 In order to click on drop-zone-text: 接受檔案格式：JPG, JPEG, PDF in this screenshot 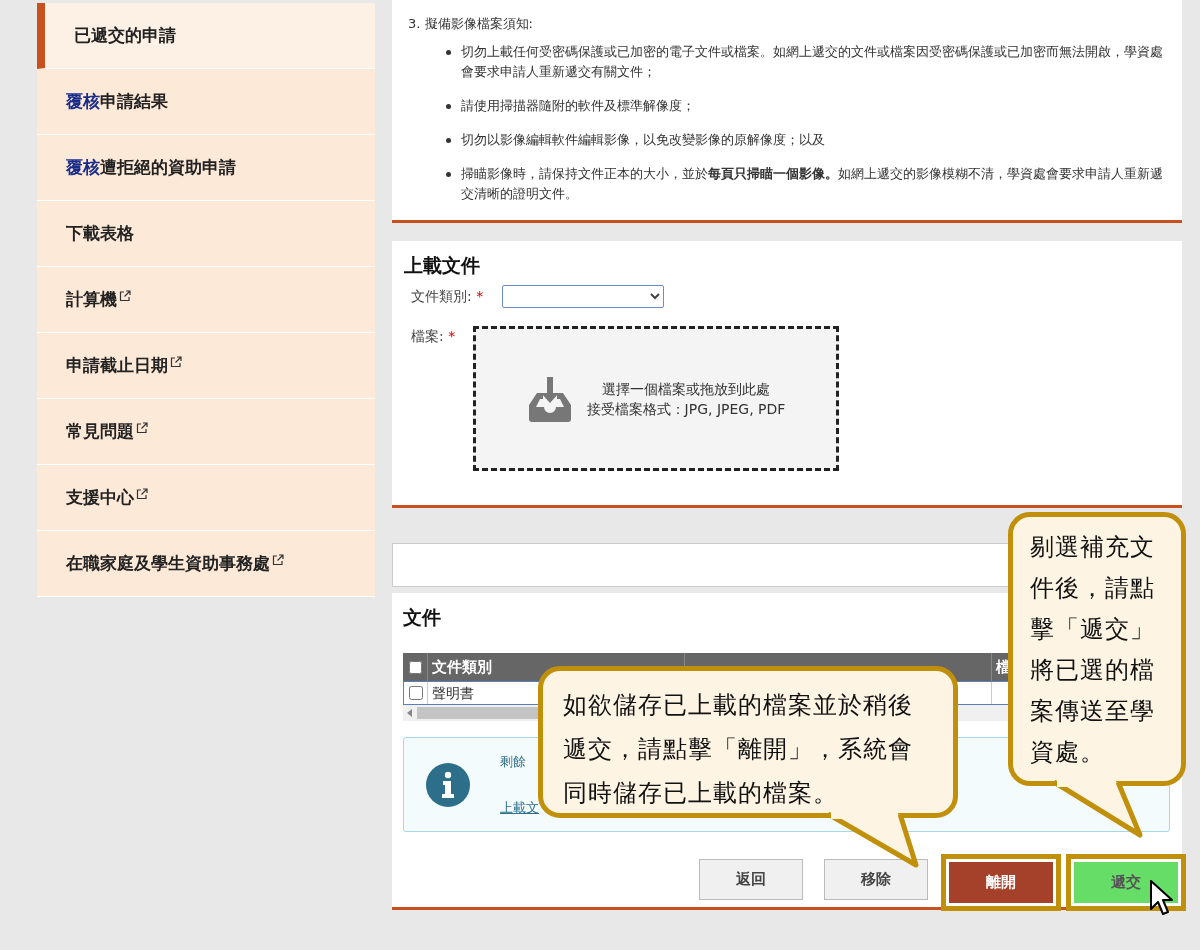, I will do `click(686, 409)`.